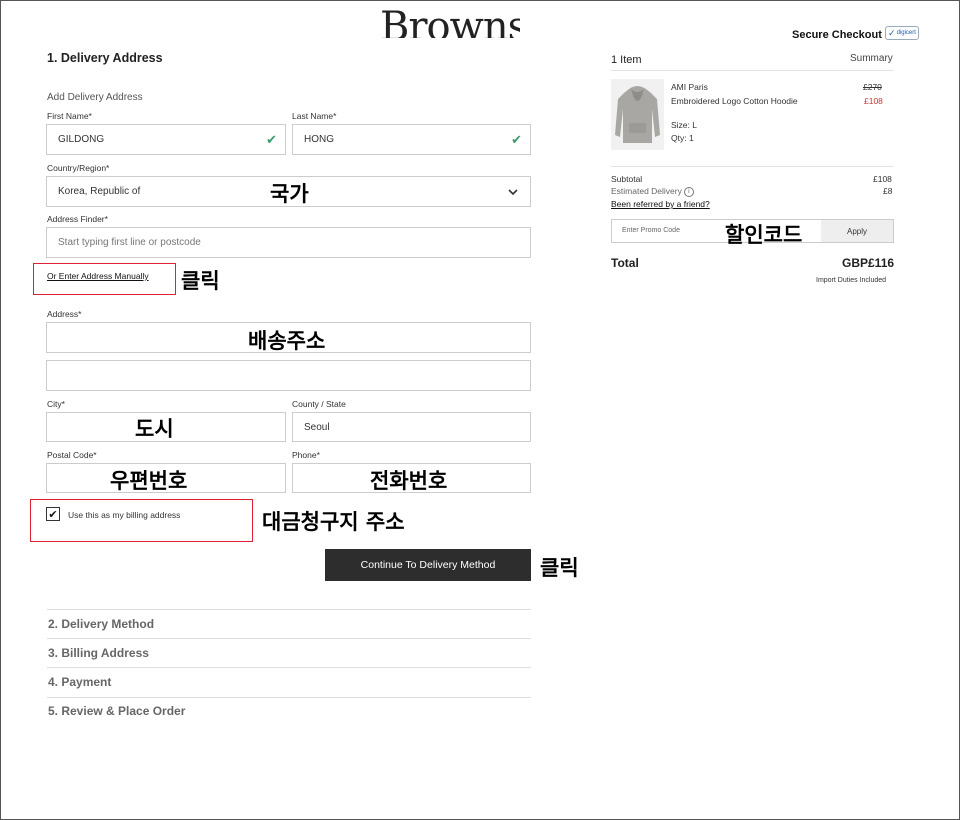  I want to click on import-duties-note: Import Duties Included, so click(851, 280).